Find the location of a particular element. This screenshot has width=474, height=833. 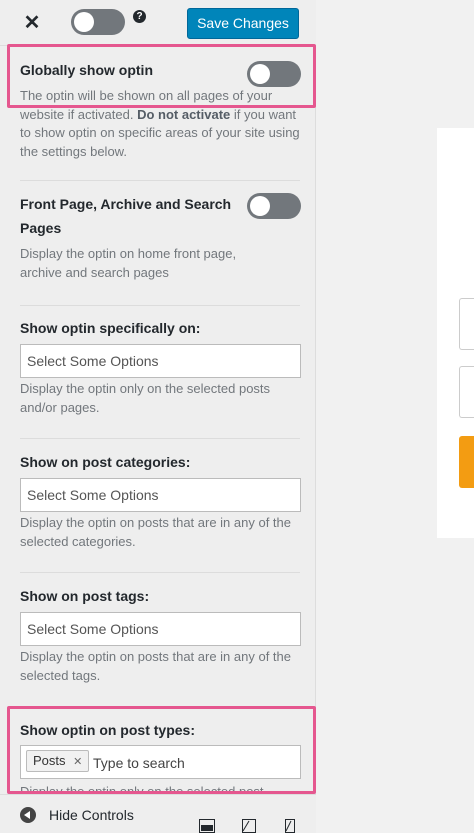

close-icon: ✕ is located at coordinates (32, 24).